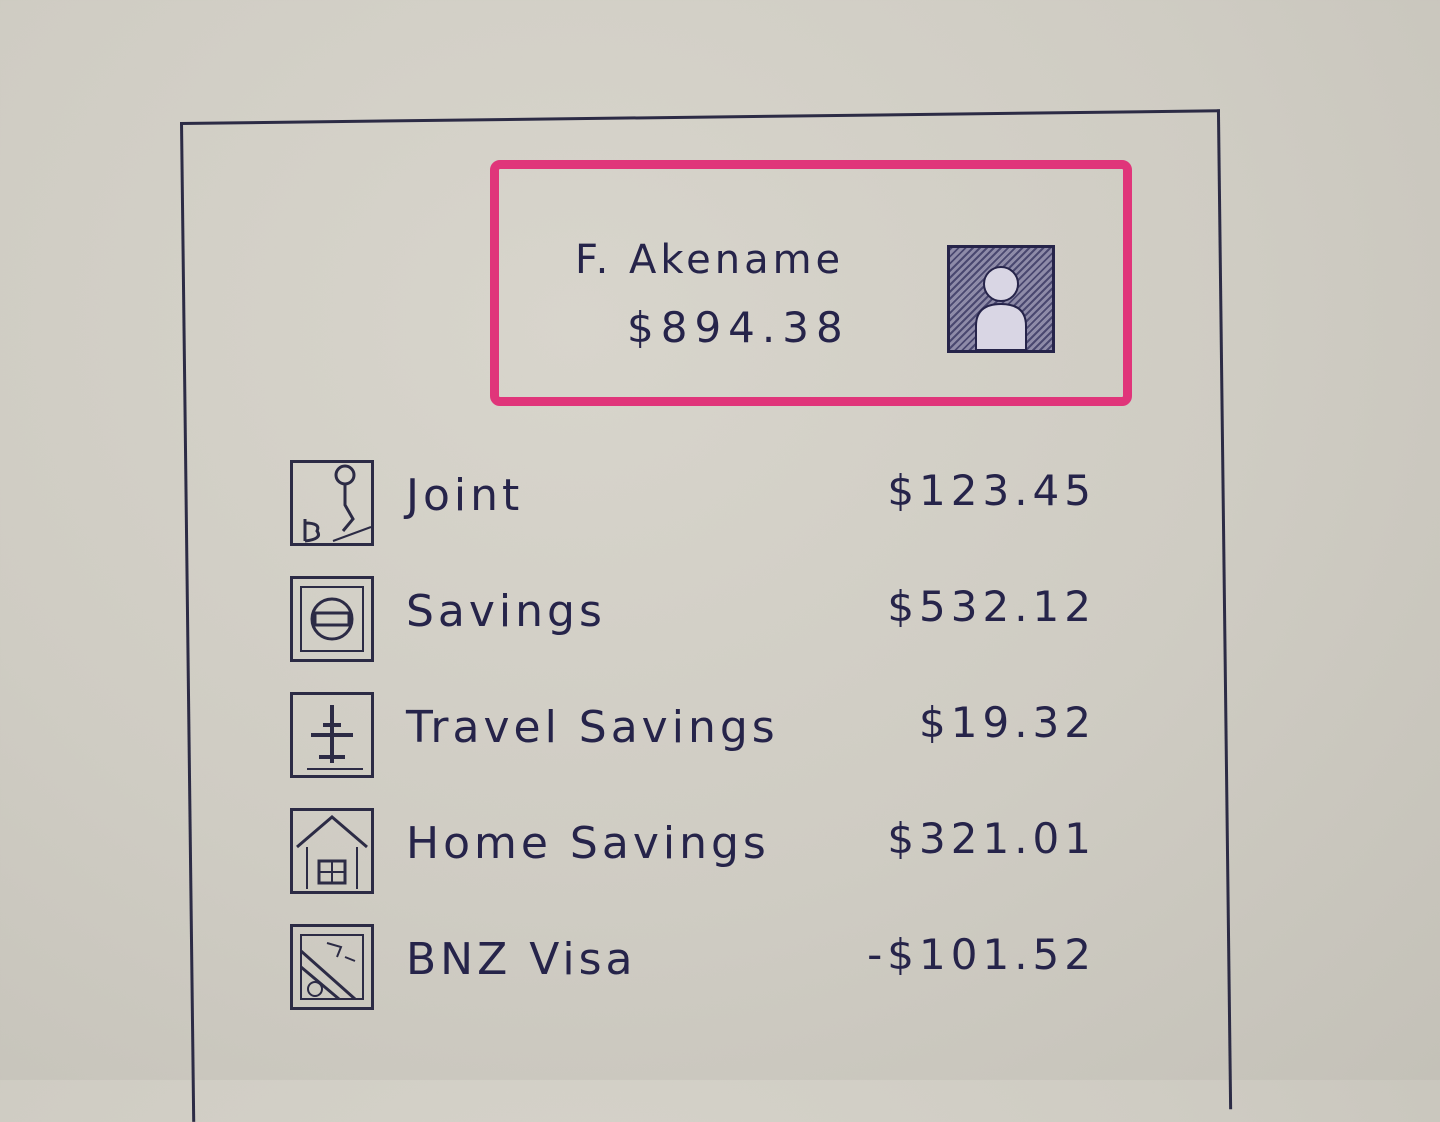 The image size is (1440, 1122). Describe the element at coordinates (465, 495) in the screenshot. I see `account-label: Joint` at that location.